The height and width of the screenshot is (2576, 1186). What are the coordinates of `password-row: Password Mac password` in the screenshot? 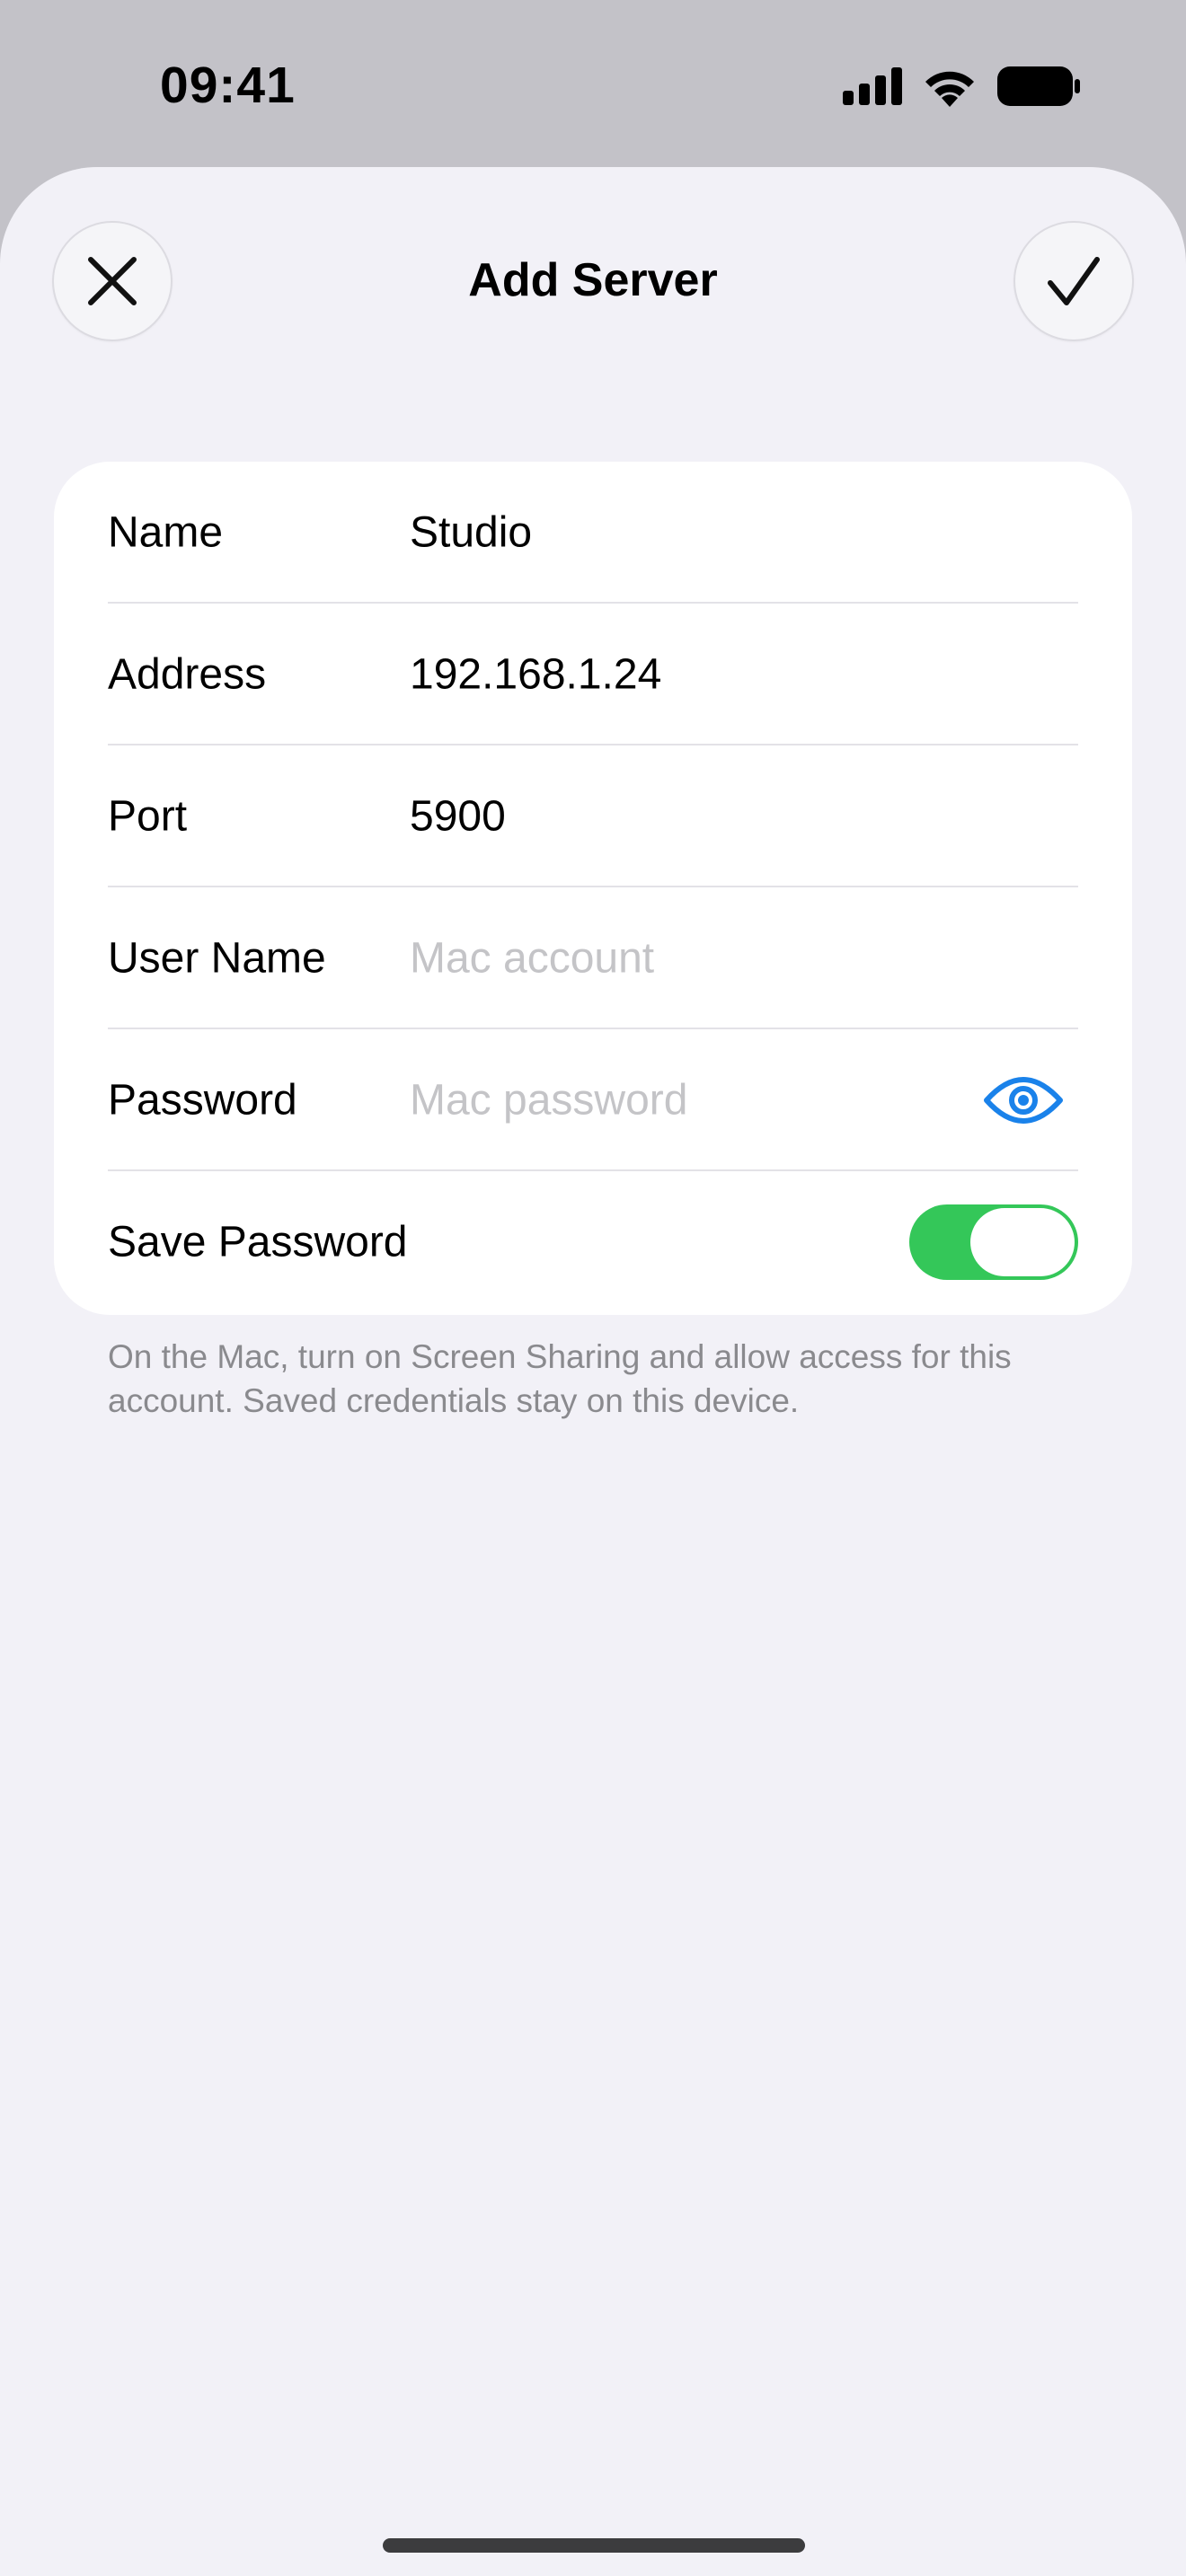 It's located at (593, 1100).